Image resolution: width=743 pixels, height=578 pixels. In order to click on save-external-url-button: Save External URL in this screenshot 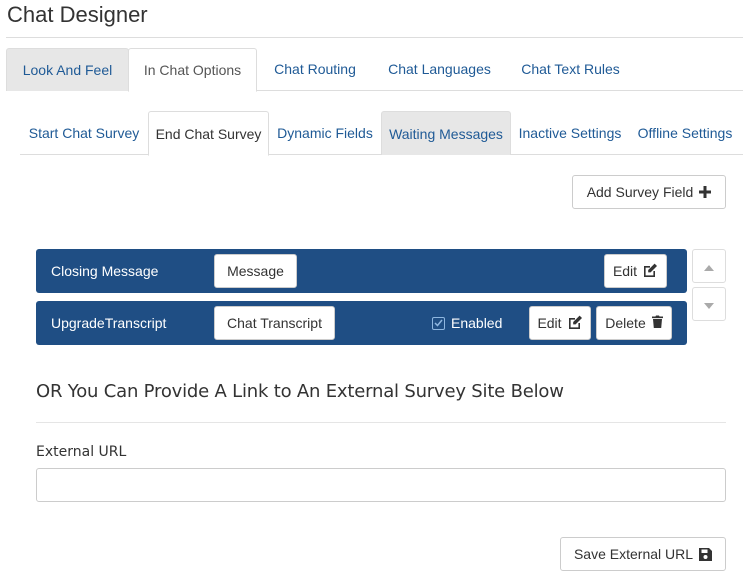, I will do `click(643, 554)`.